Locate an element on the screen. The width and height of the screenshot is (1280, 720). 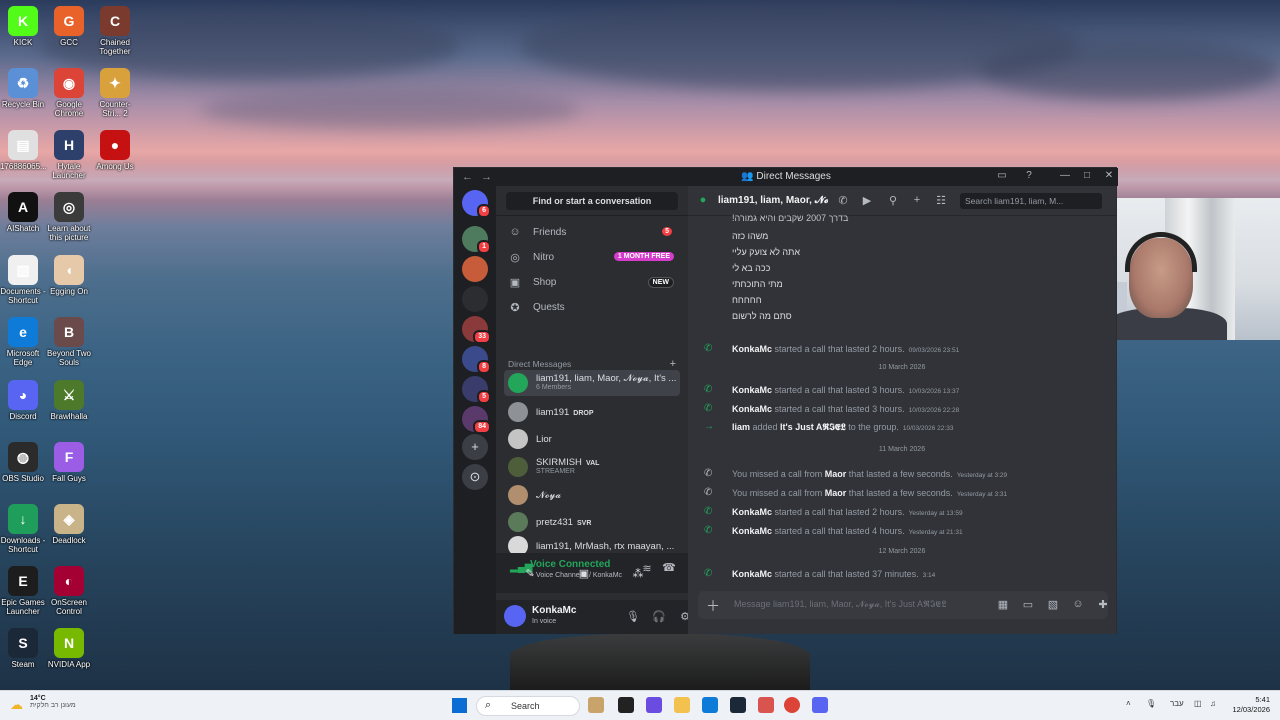
server-icon: 1 is located at coordinates (476, 240).